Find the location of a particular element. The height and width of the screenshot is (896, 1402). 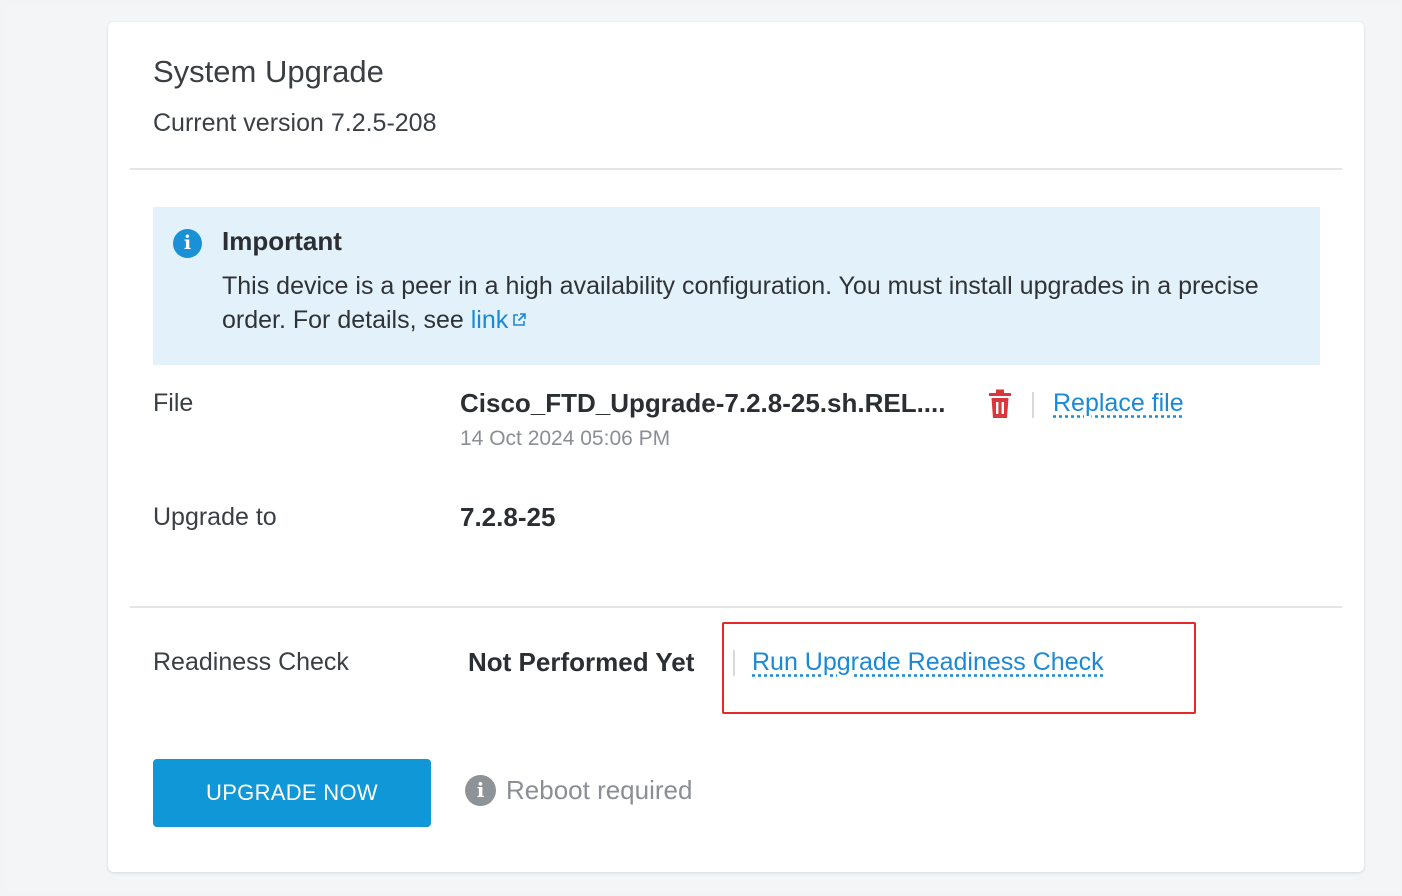

file-upload-date: 14 Oct 2024 05:06 PM is located at coordinates (565, 438).